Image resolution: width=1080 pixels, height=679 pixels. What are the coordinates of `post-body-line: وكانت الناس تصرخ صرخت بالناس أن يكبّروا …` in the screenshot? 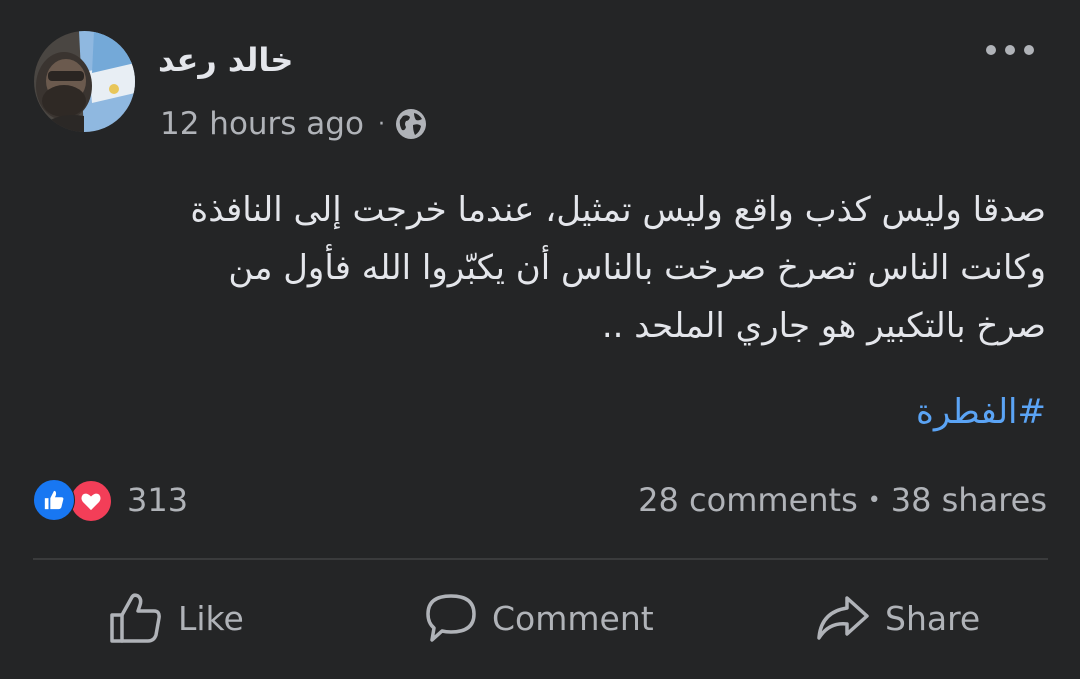 It's located at (637, 268).